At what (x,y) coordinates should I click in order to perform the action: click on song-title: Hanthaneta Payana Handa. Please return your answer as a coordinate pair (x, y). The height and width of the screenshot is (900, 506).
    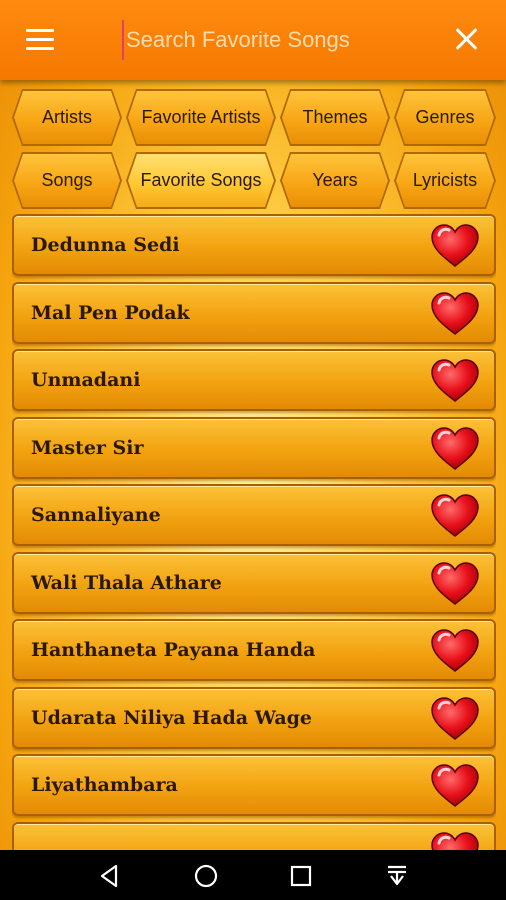
    Looking at the image, I should click on (173, 650).